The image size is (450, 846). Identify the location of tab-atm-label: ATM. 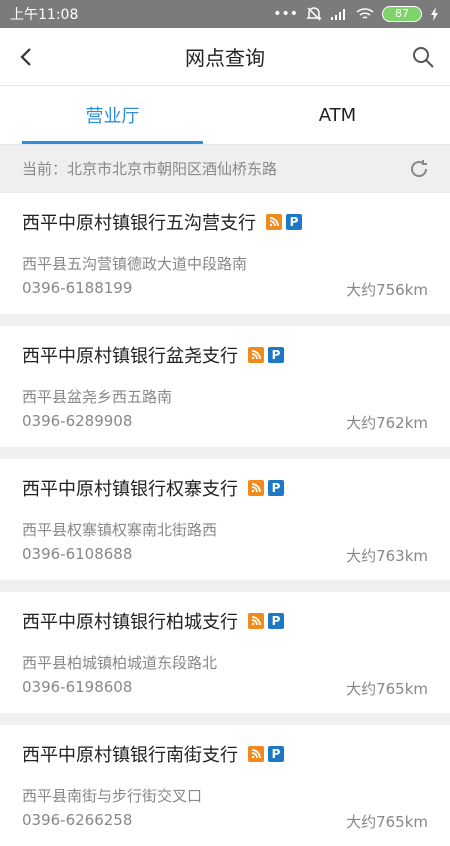
(337, 115).